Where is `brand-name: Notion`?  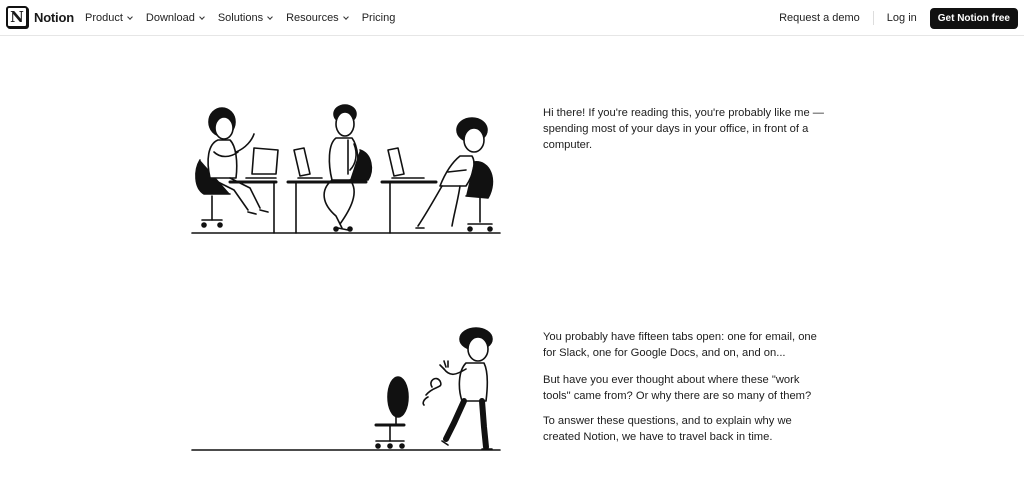 brand-name: Notion is located at coordinates (54, 17).